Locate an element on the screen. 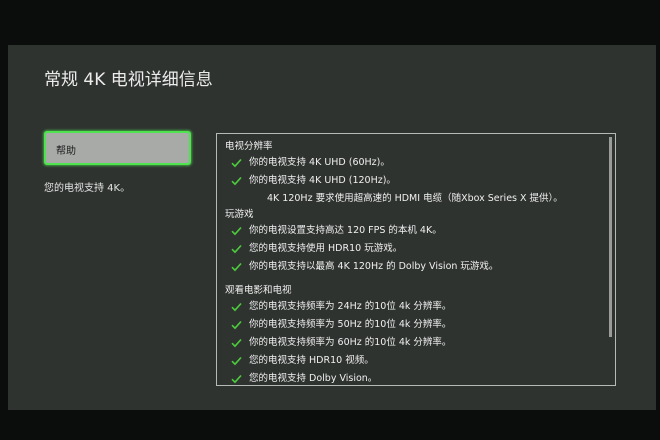  list-item: 您的电视支持 HDR10 视频。 is located at coordinates (414, 361).